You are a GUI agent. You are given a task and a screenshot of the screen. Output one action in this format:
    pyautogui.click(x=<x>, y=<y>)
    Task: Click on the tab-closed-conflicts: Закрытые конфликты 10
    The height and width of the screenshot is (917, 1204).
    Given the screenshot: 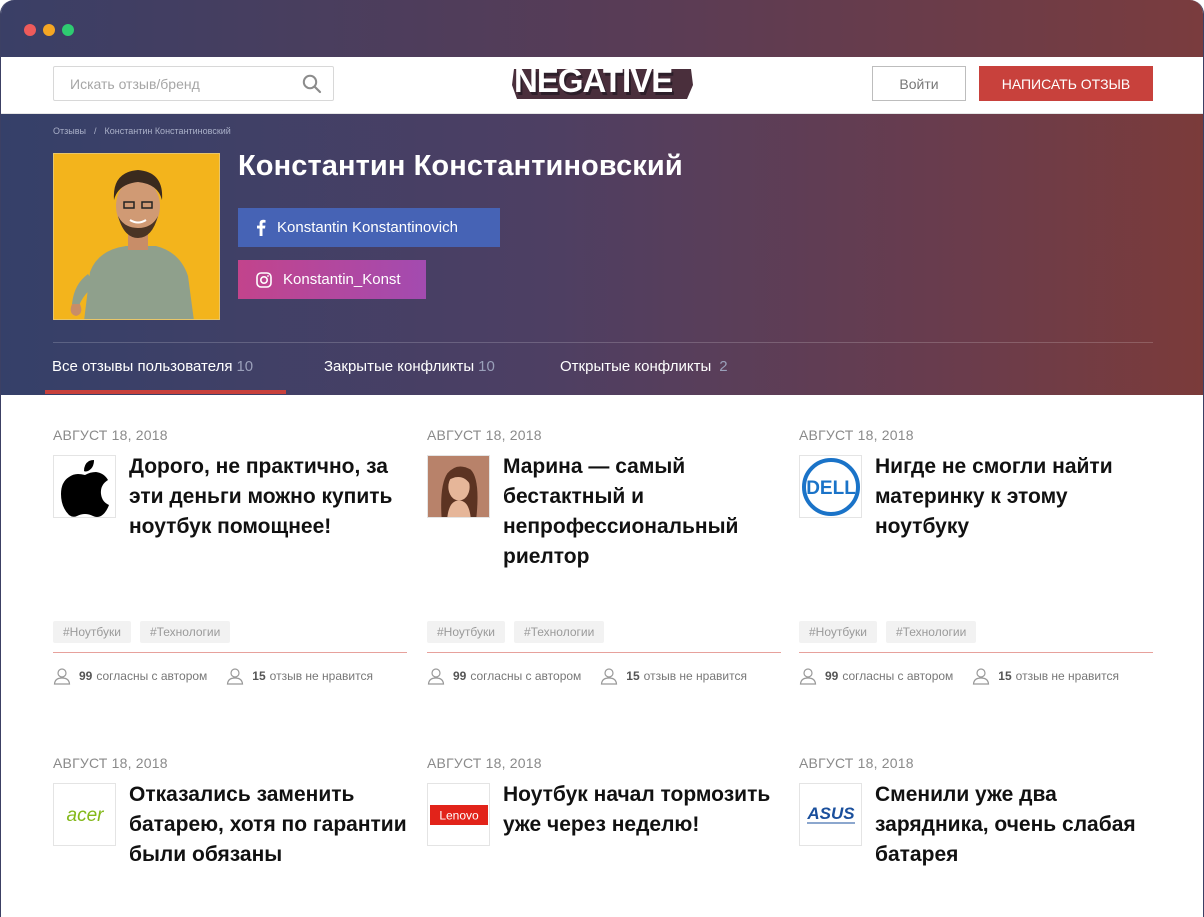 What is the action you would take?
    pyautogui.click(x=409, y=366)
    